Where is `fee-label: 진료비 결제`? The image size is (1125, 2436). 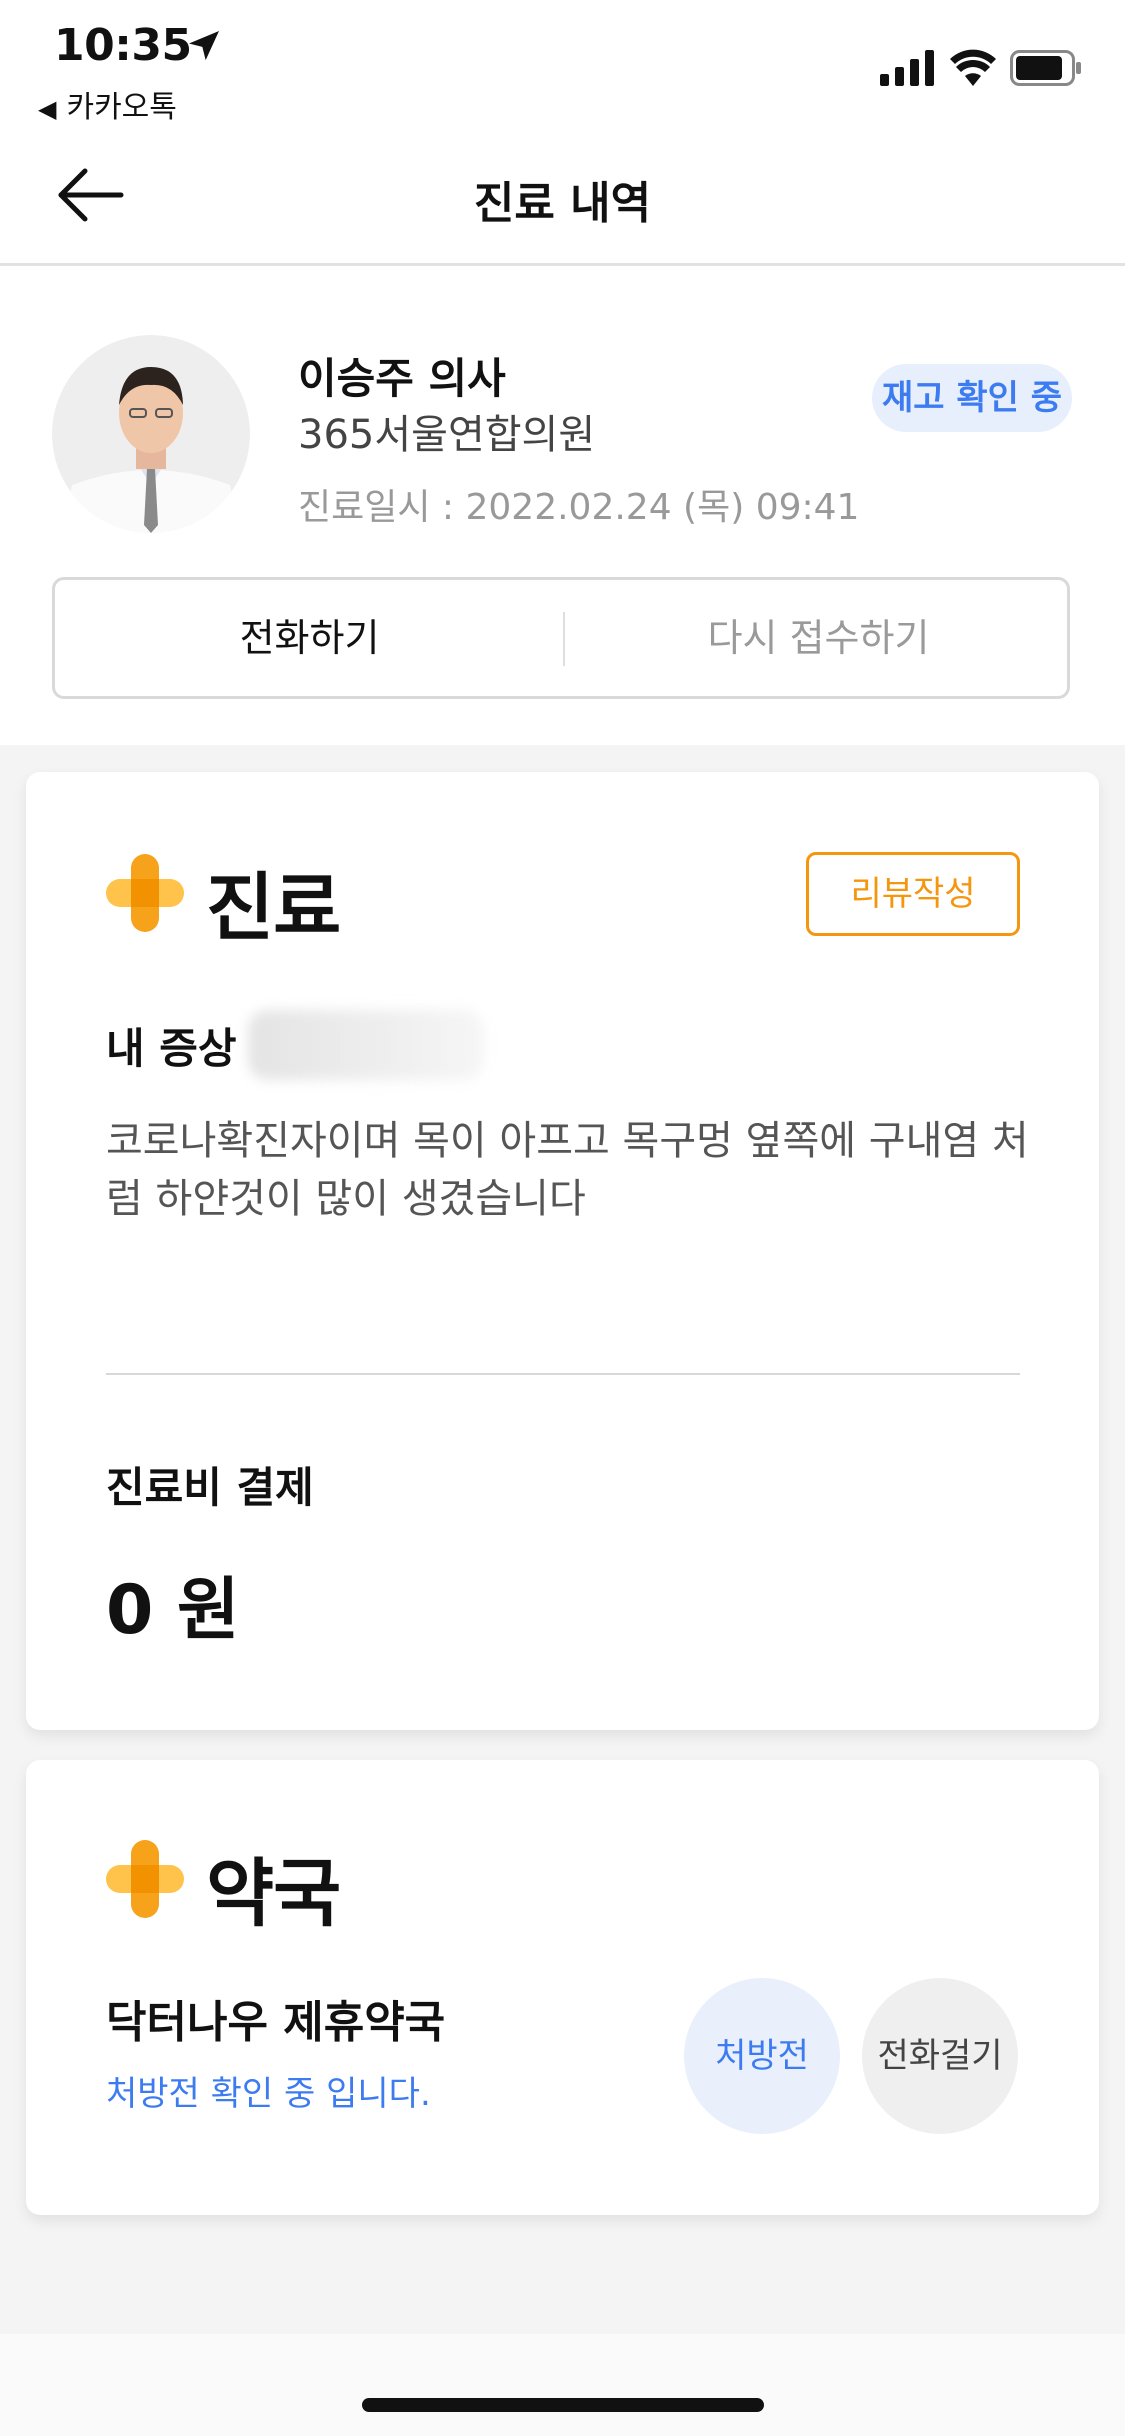 fee-label: 진료비 결제 is located at coordinates (210, 1487).